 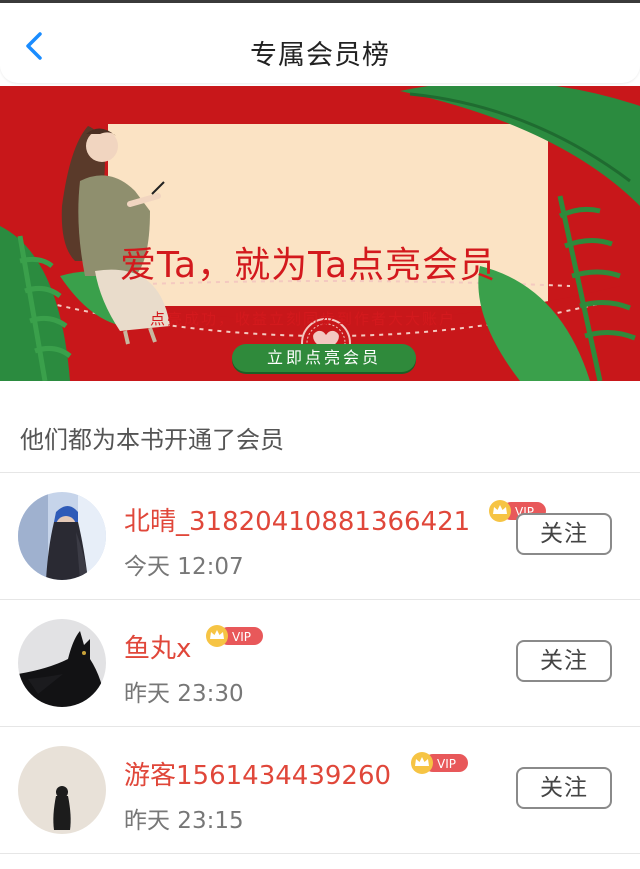 I want to click on member-row: 北晴_31820410881366421 VIP 今天 12:07 关注, so click(x=320, y=536).